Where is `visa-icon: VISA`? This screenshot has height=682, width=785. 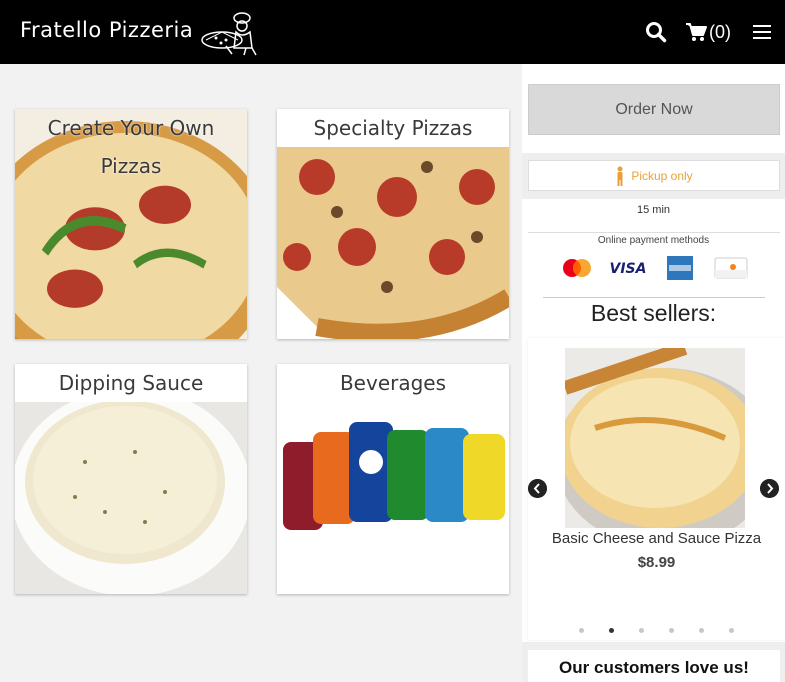
visa-icon: VISA is located at coordinates (628, 269).